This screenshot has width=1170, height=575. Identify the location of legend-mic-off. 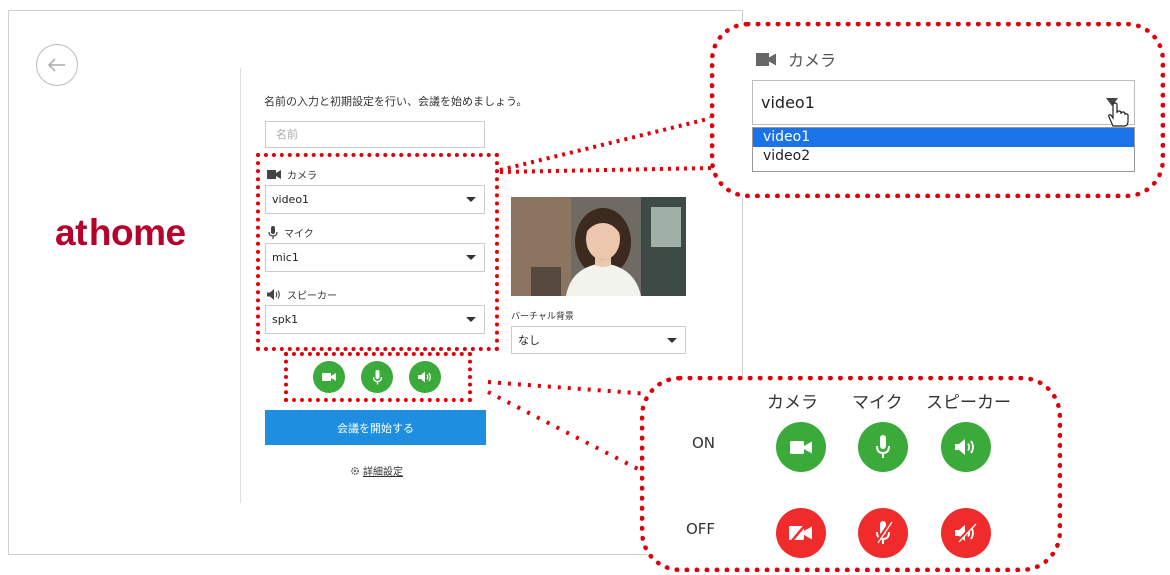
(883, 533).